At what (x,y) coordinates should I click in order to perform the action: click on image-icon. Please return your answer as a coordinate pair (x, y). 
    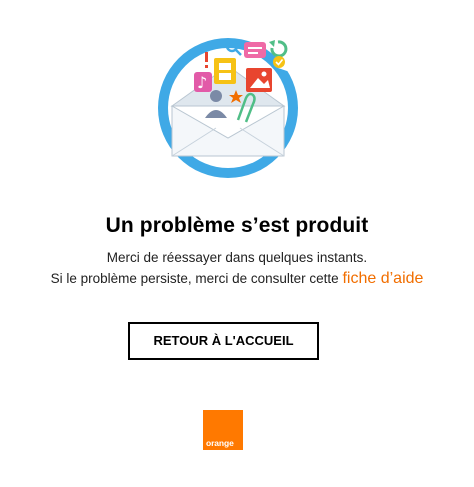
    Looking at the image, I should click on (259, 80).